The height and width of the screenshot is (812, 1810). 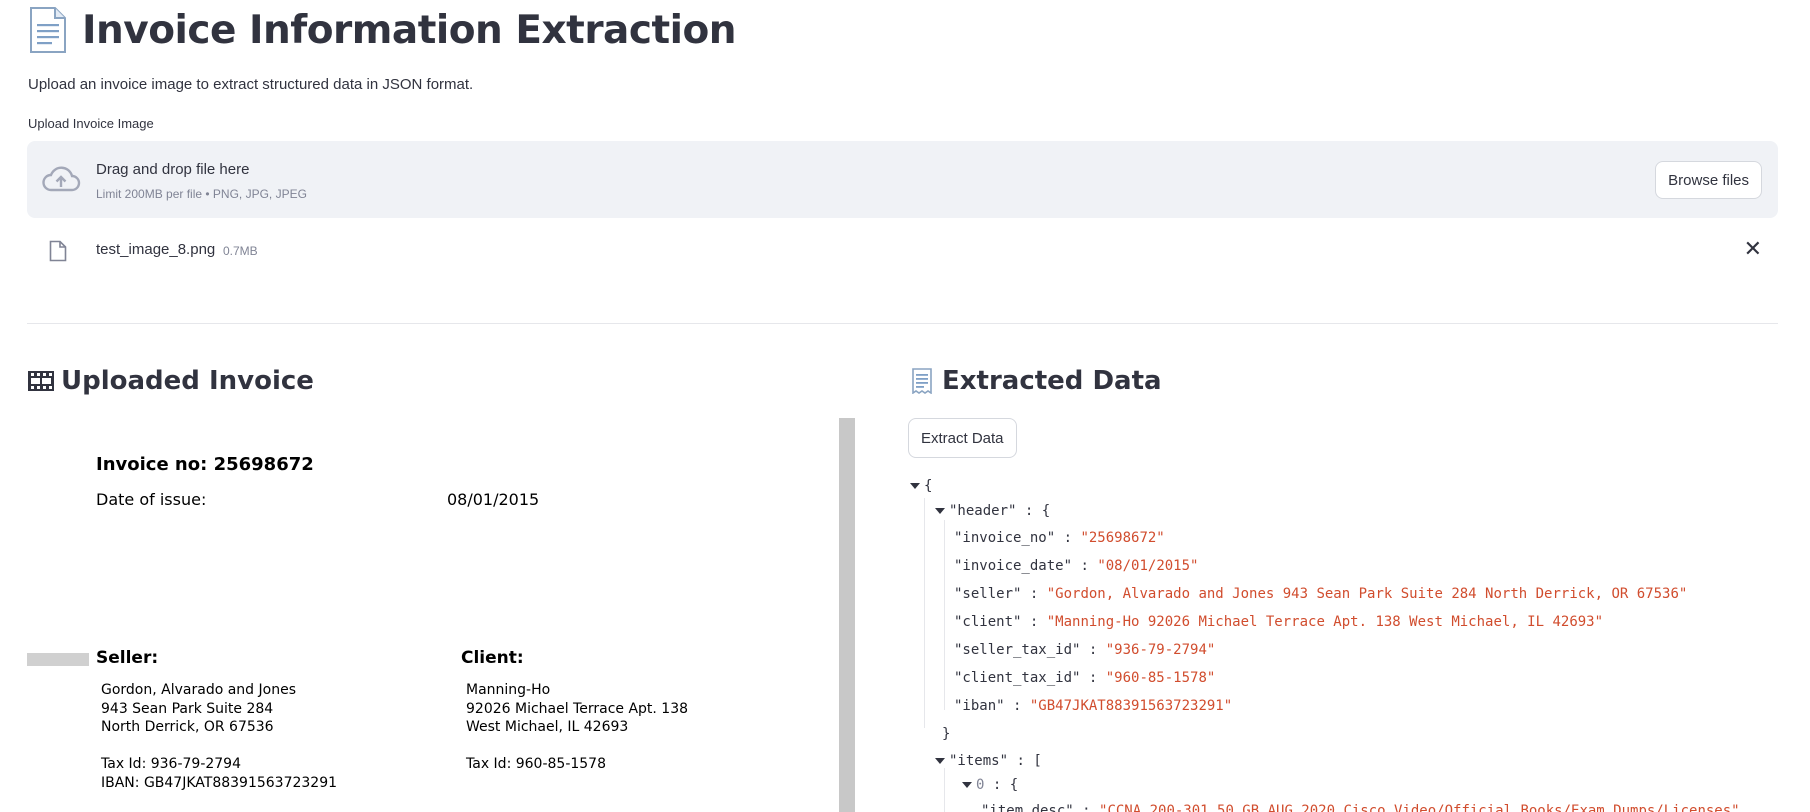 What do you see at coordinates (1017, 678) in the screenshot?
I see `json-key: "client_tax_id"` at bounding box center [1017, 678].